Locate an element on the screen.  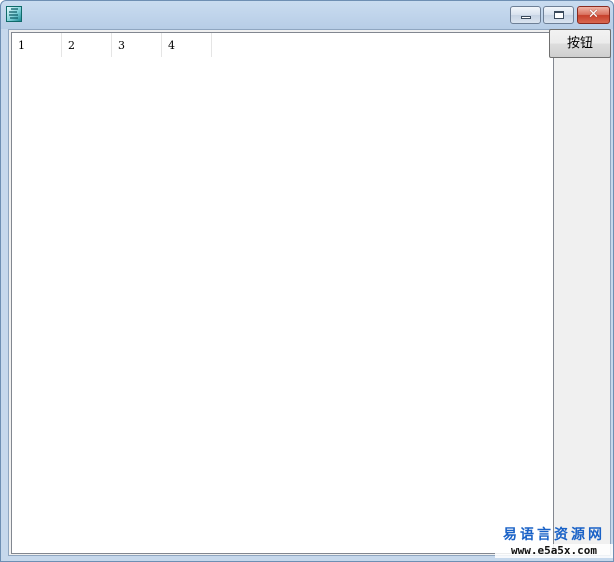
list-header: 1 2 3 4 is located at coordinates (112, 45).